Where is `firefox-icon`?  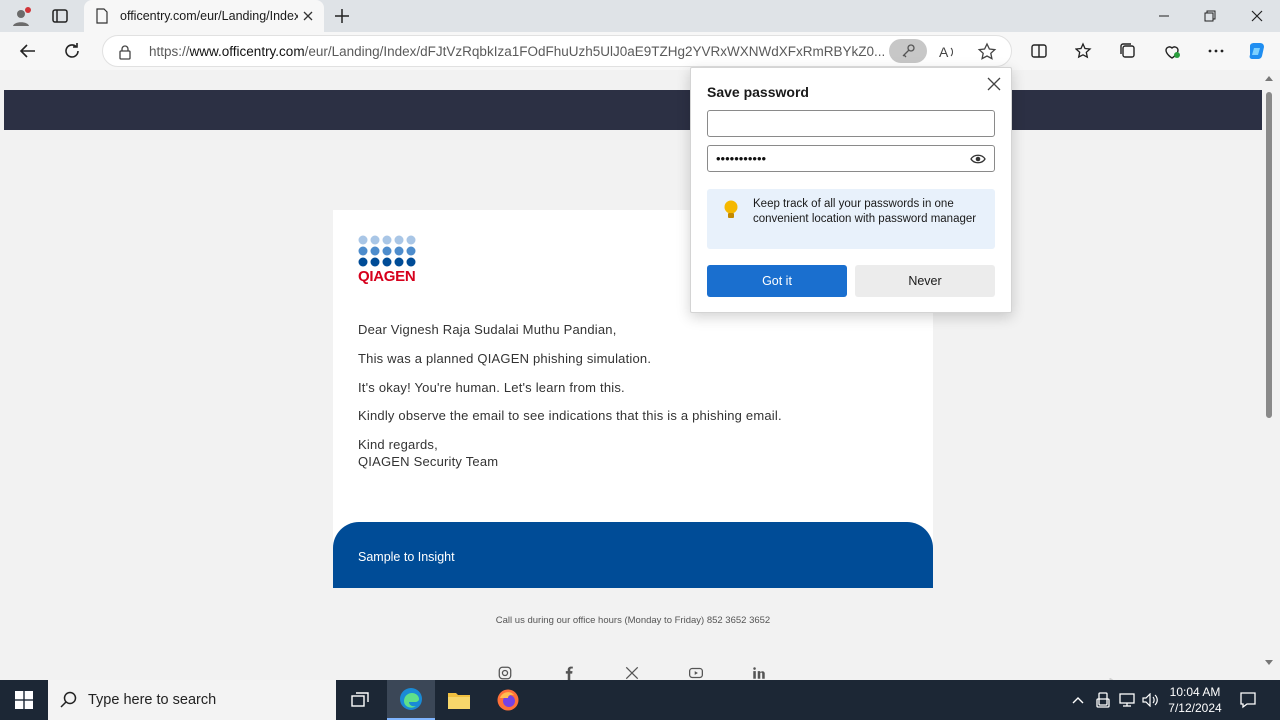
firefox-icon is located at coordinates (508, 700).